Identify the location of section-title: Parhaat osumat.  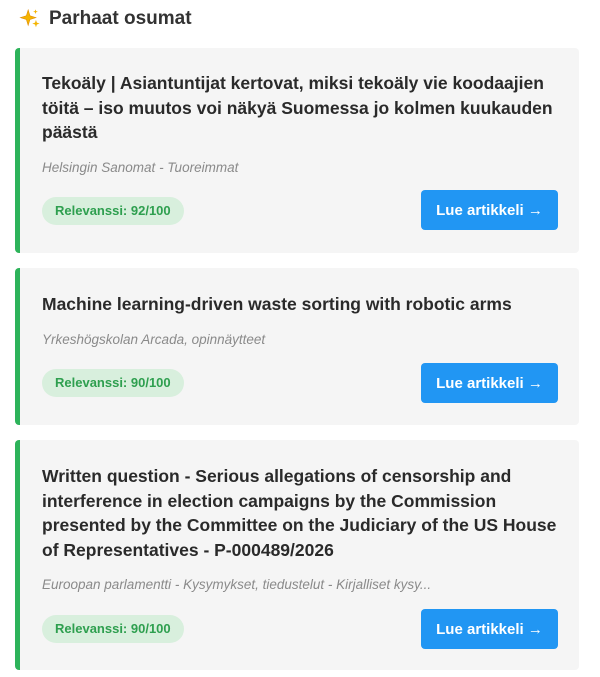
(120, 18).